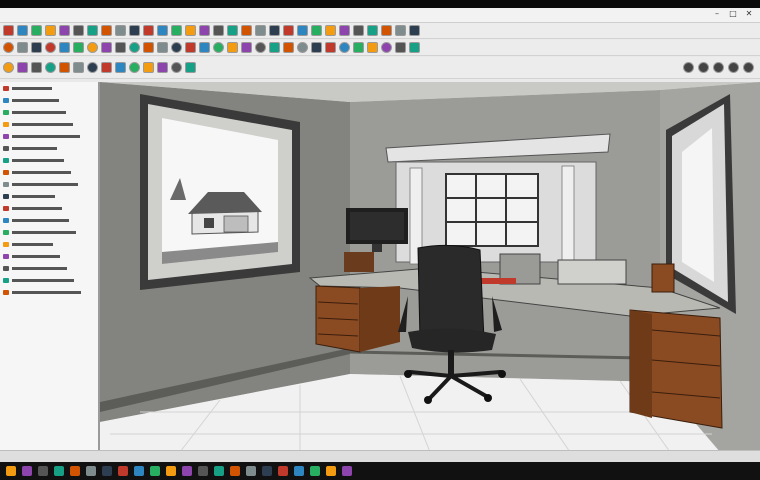 The width and height of the screenshot is (760, 480). Describe the element at coordinates (106, 47) in the screenshot. I see `paint-icon` at that location.